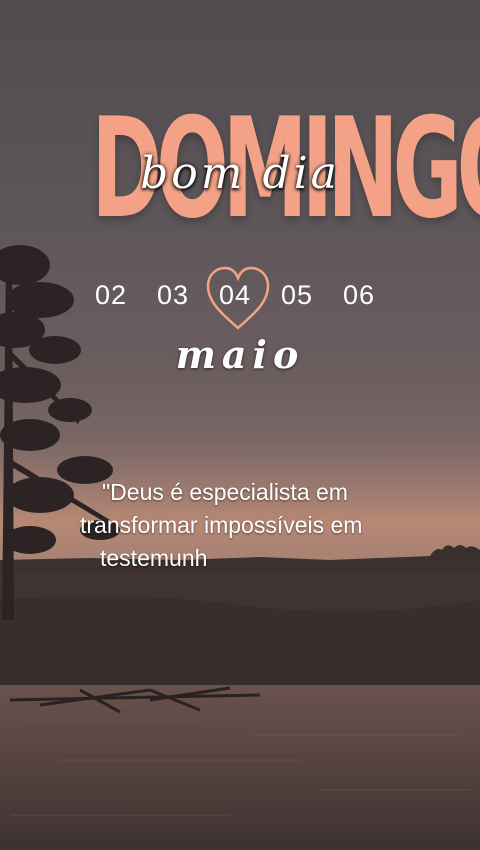 Image resolution: width=480 pixels, height=850 pixels. I want to click on quote-line: transformar impossíveis em, so click(221, 525).